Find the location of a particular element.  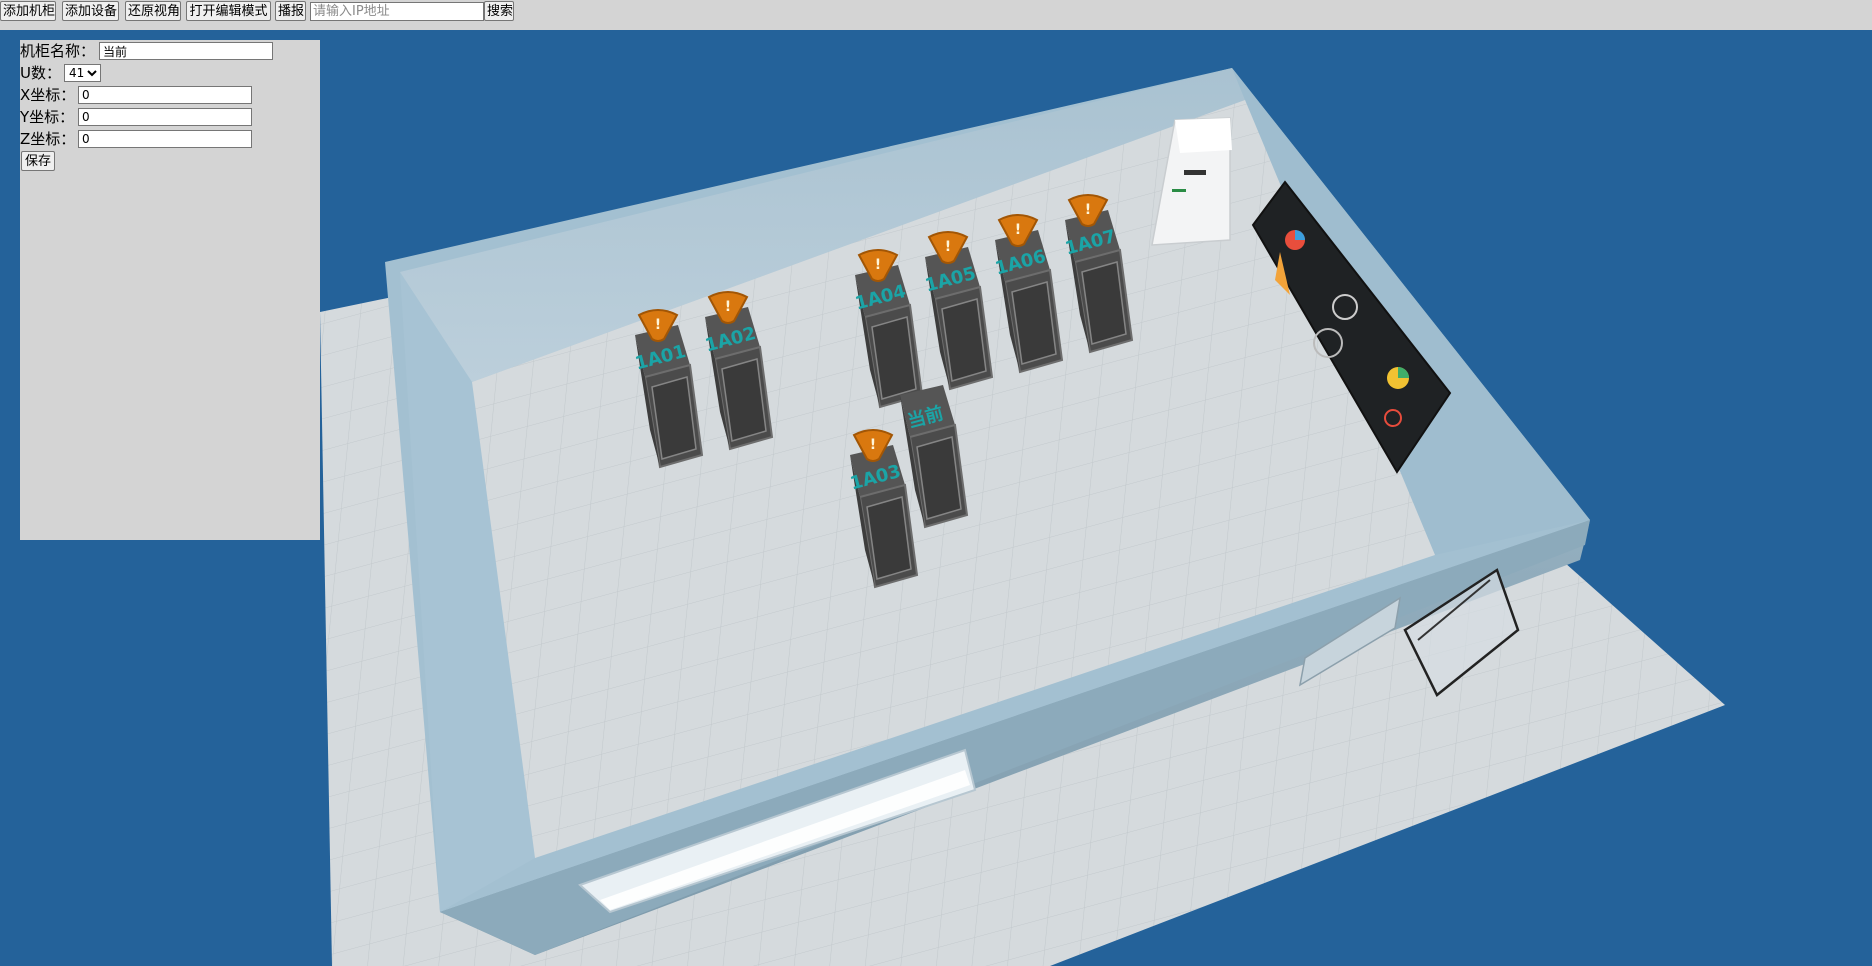

ip-search-input is located at coordinates (397, 11).